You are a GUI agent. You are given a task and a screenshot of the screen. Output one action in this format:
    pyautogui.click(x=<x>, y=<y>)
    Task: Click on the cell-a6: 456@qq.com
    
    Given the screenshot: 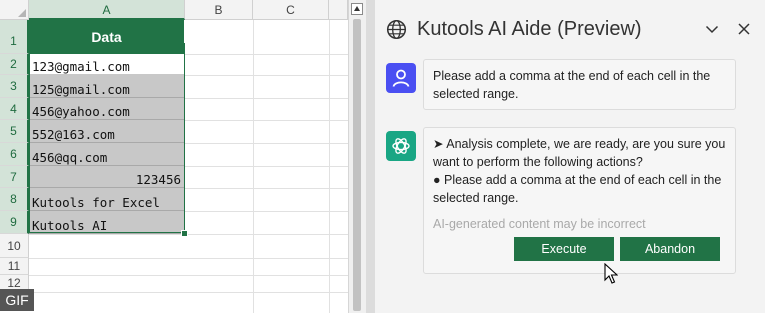 What is the action you would take?
    pyautogui.click(x=106, y=154)
    